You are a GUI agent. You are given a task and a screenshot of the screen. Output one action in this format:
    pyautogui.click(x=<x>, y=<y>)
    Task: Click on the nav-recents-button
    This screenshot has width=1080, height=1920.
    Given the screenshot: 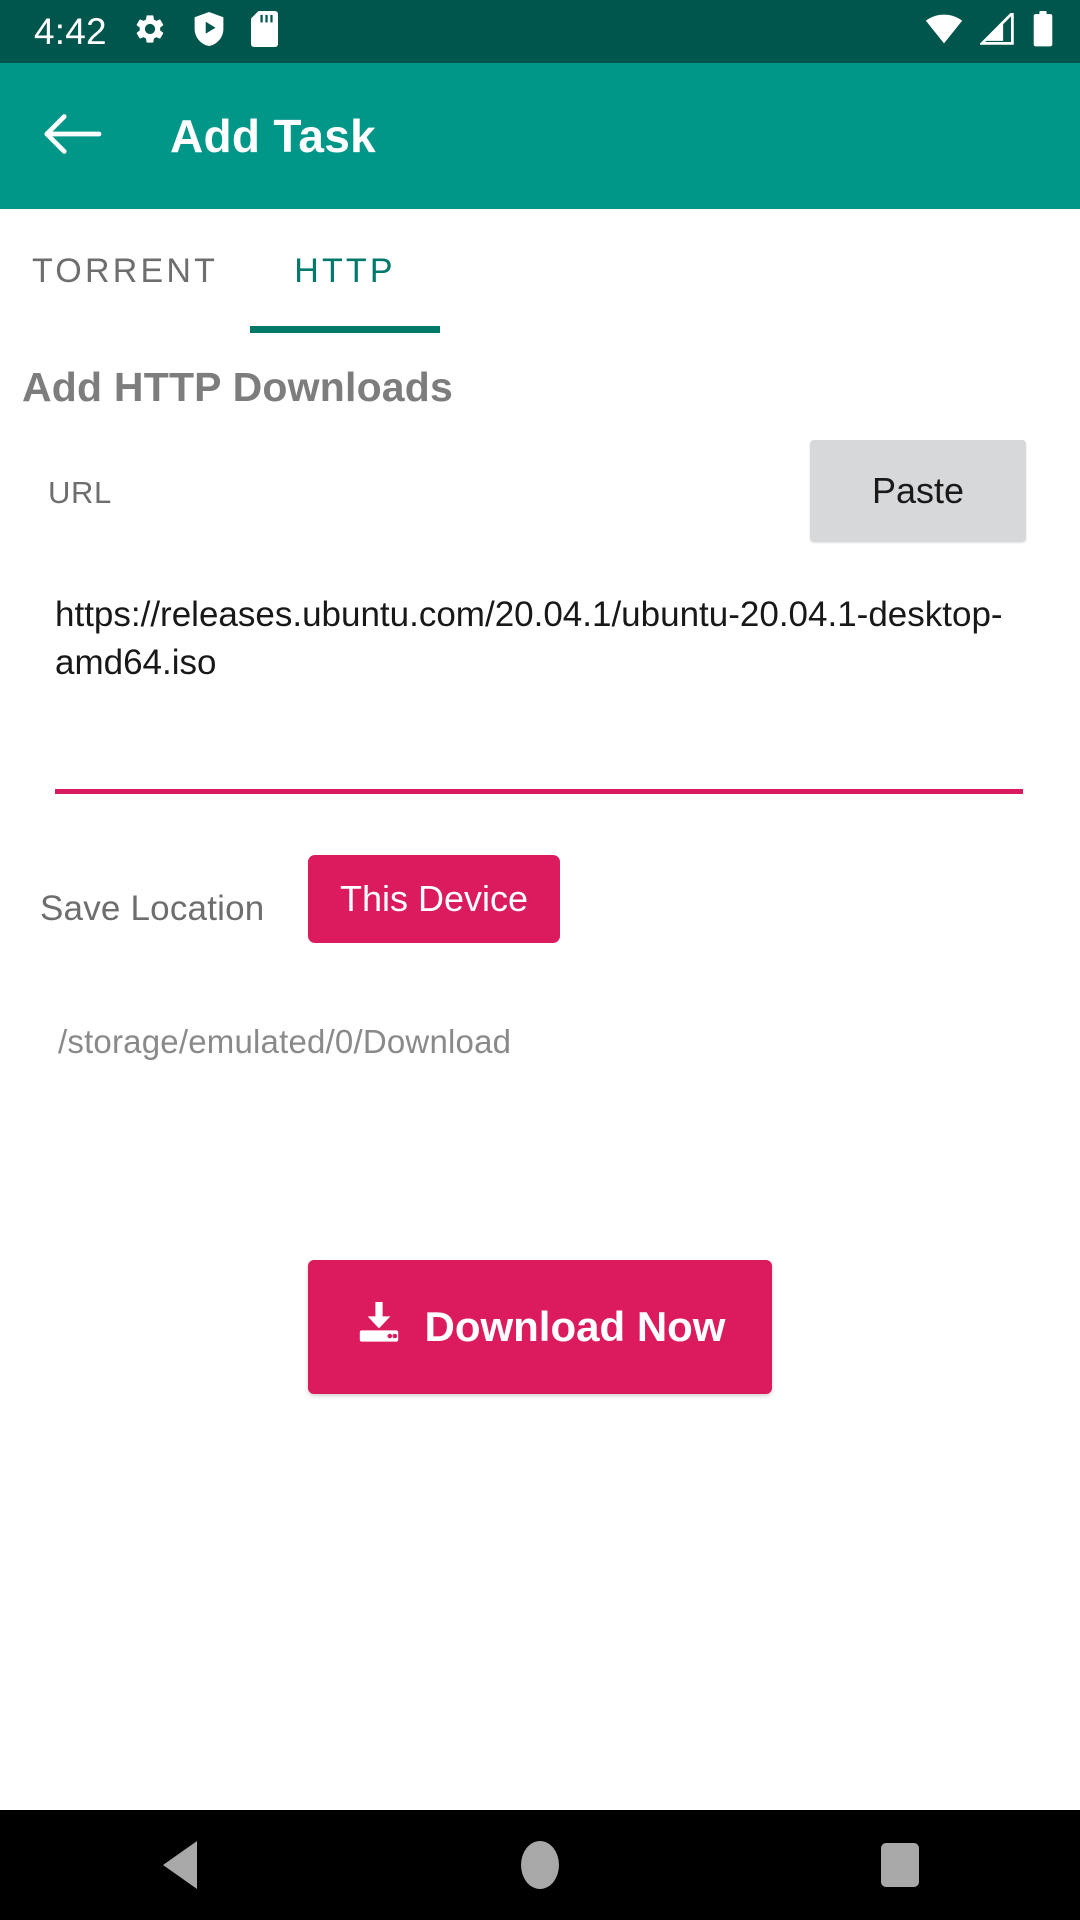 What is the action you would take?
    pyautogui.click(x=900, y=1865)
    